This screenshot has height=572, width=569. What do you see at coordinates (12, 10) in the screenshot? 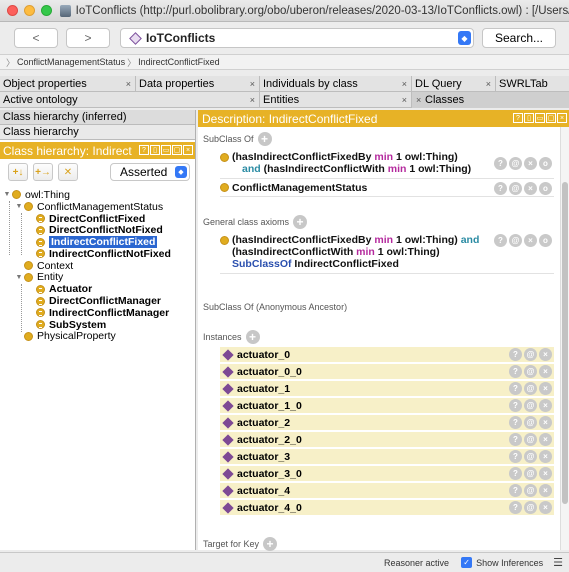
I see `close-window-button` at bounding box center [12, 10].